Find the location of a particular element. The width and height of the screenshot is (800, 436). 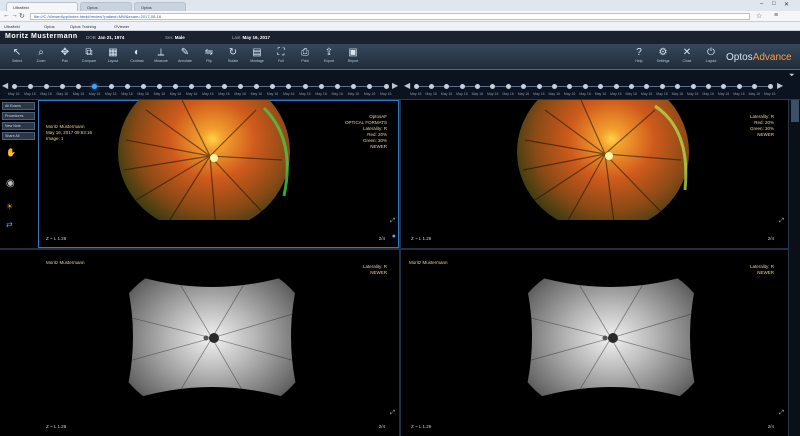

side-button: Procedures is located at coordinates (18, 116).